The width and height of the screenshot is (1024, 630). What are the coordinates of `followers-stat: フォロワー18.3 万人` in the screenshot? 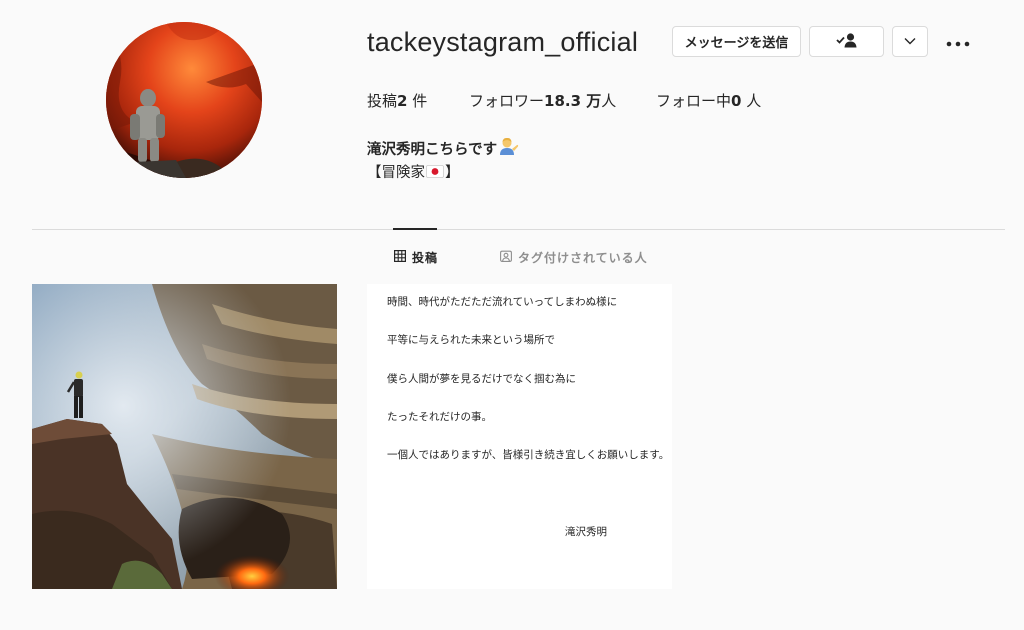 It's located at (542, 100).